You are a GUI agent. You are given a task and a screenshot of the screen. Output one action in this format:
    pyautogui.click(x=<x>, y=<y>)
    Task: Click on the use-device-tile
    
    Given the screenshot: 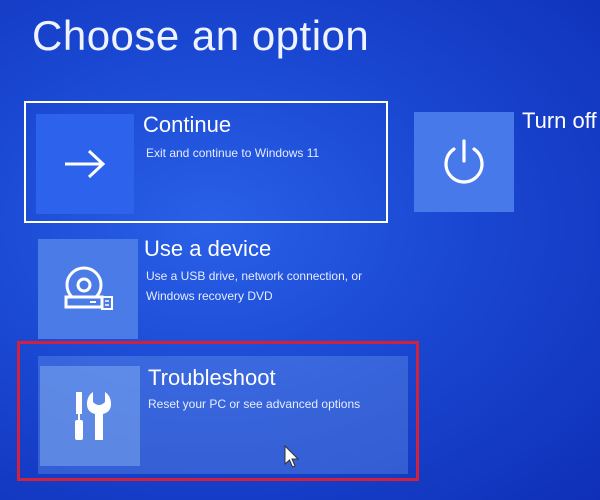 What is the action you would take?
    pyautogui.click(x=88, y=289)
    